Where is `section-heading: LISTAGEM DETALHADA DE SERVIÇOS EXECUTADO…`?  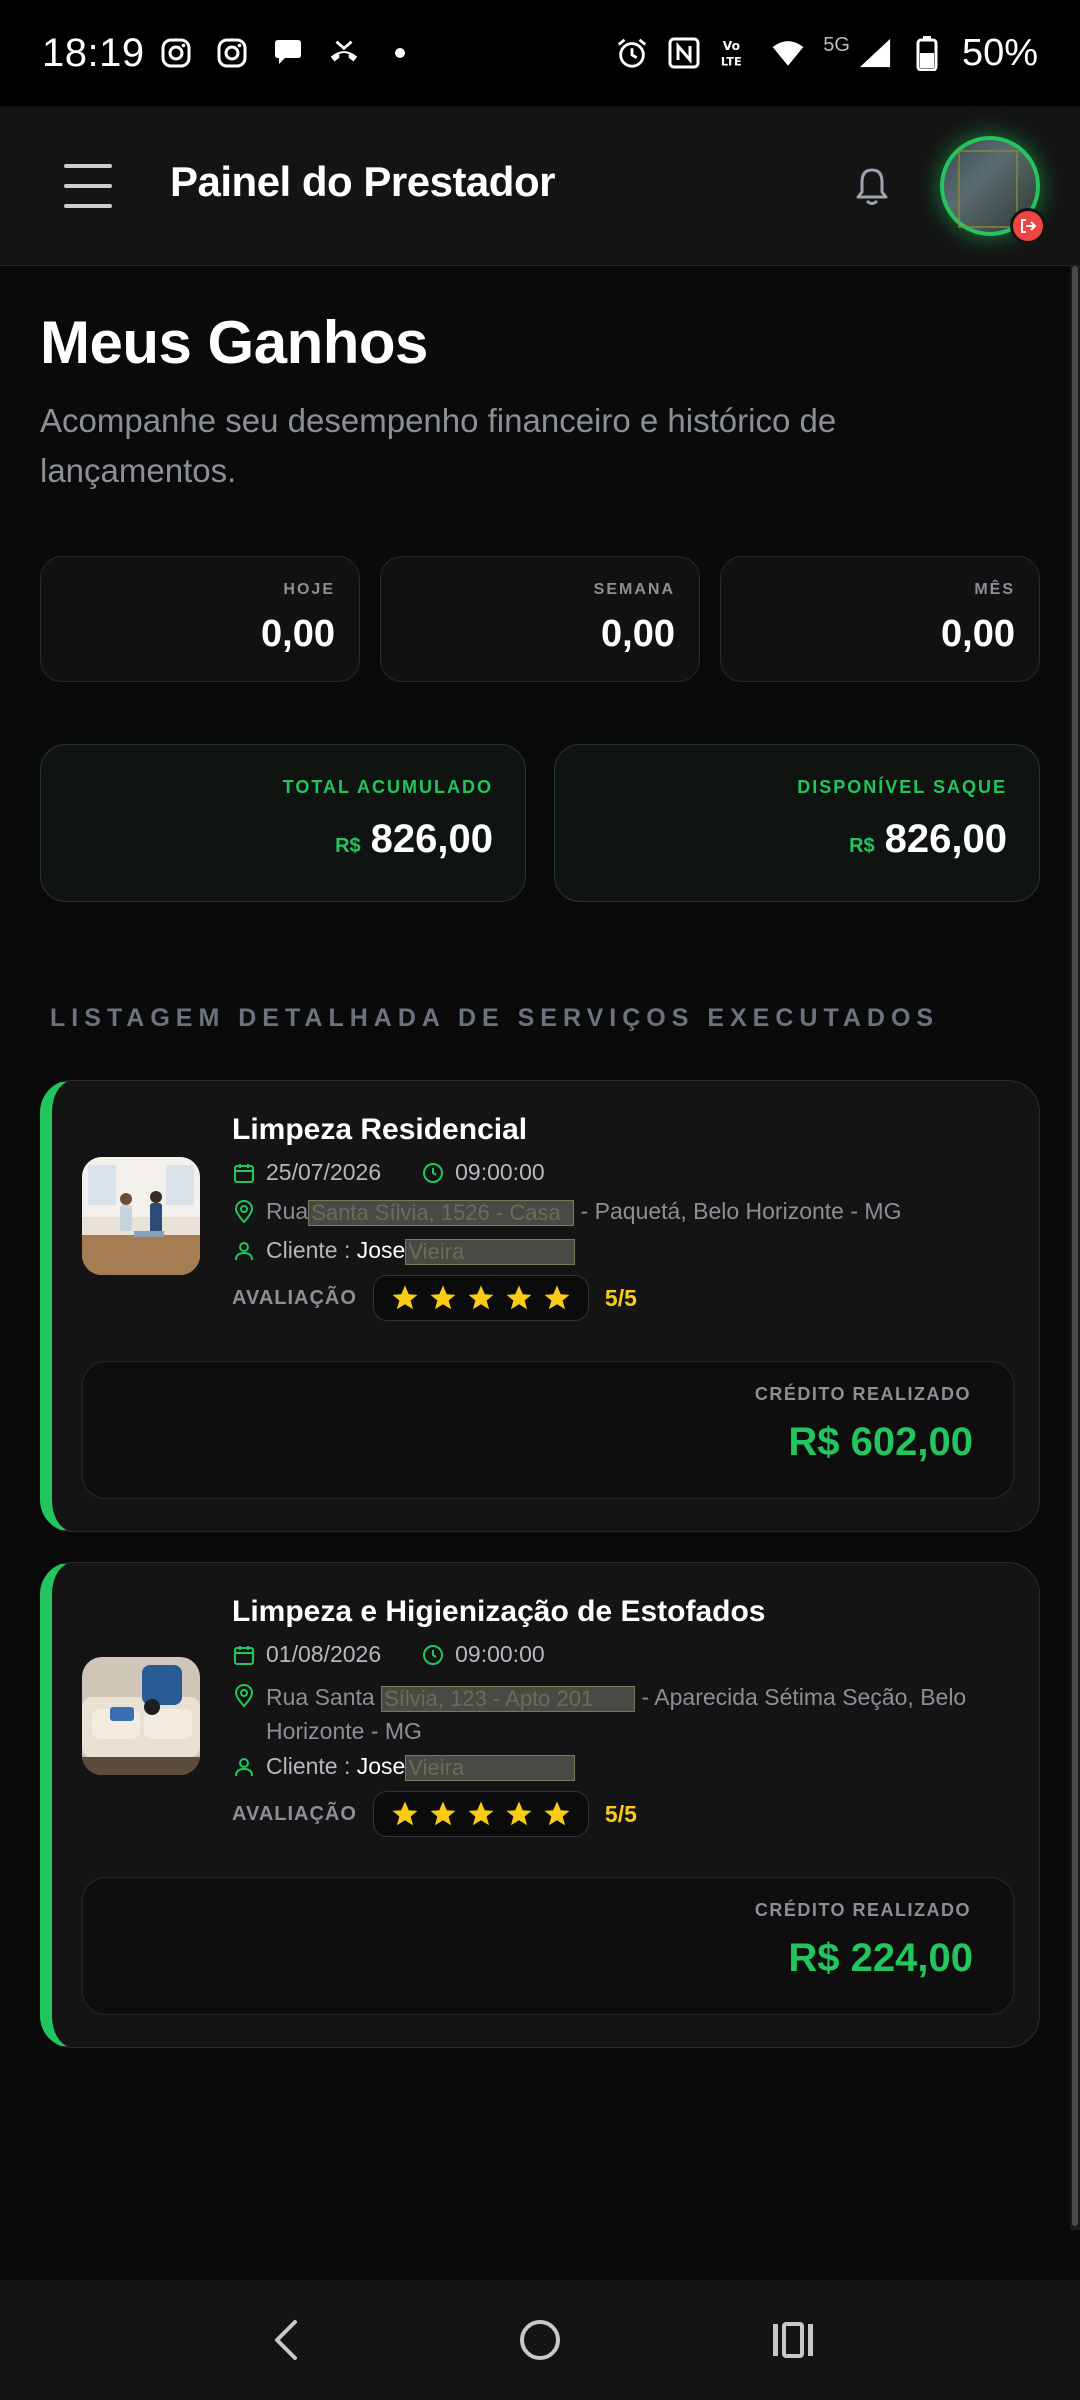 section-heading: LISTAGEM DETALHADA DE SERVIÇOS EXECUTADO… is located at coordinates (495, 1018).